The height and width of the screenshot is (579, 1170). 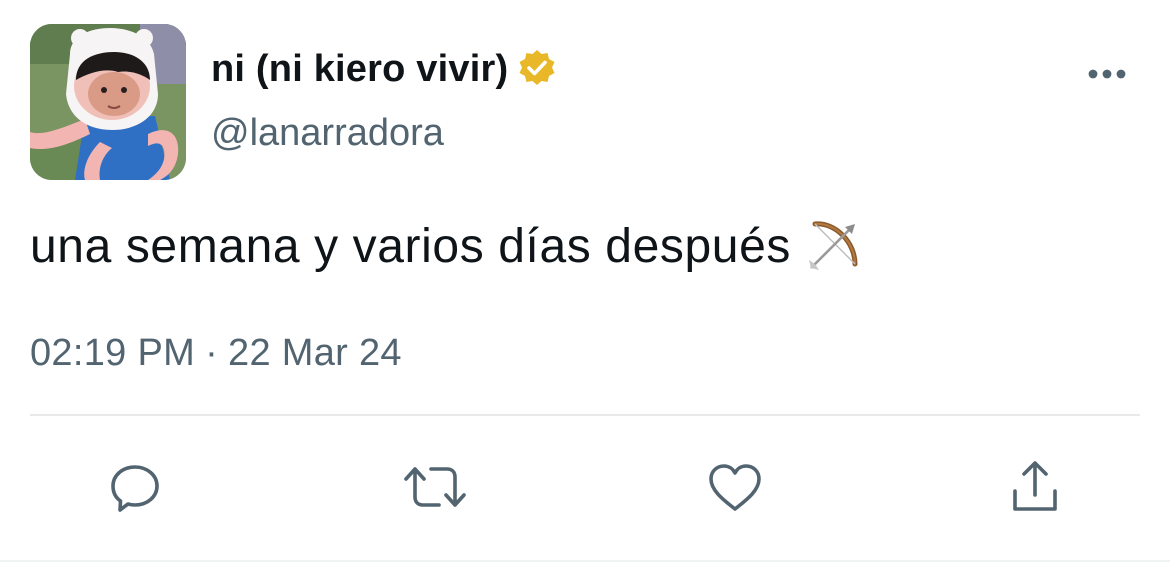 What do you see at coordinates (359, 69) in the screenshot?
I see `display-name: ni (ni kiero vivir)` at bounding box center [359, 69].